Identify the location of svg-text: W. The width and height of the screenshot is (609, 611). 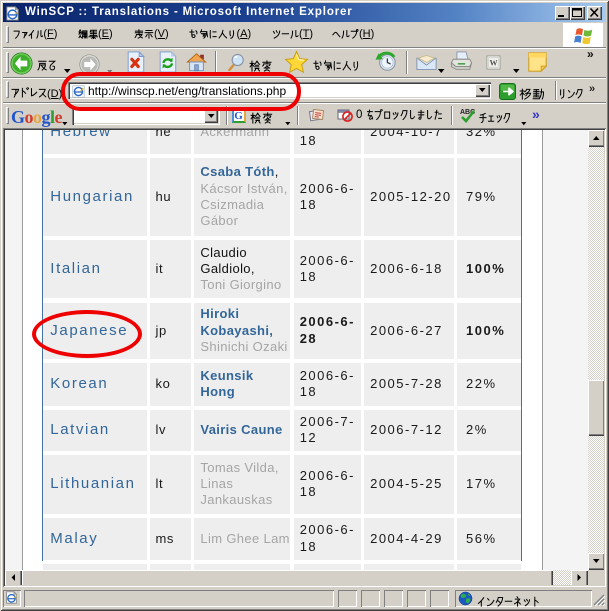
(493, 62).